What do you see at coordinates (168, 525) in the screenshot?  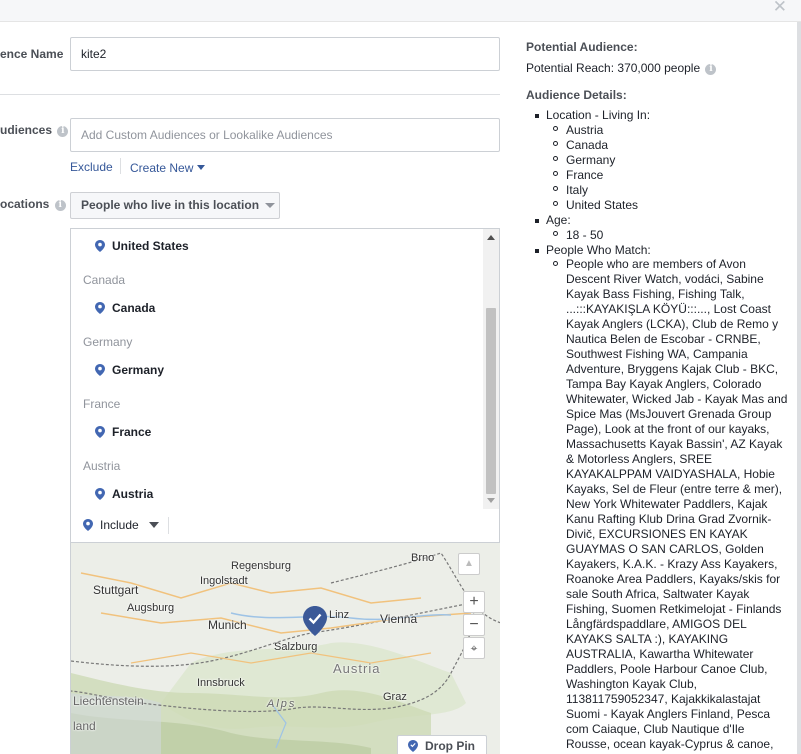 I see `include-separator` at bounding box center [168, 525].